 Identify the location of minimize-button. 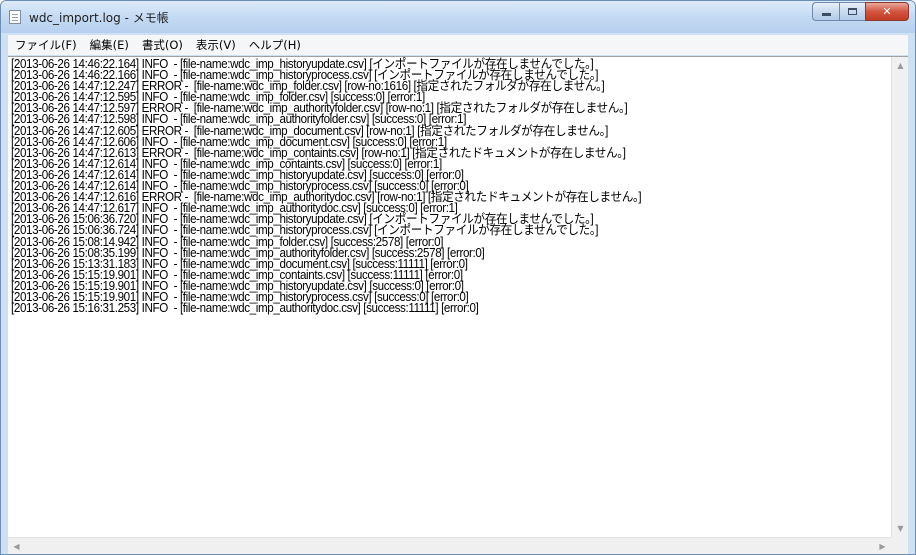
(825, 11).